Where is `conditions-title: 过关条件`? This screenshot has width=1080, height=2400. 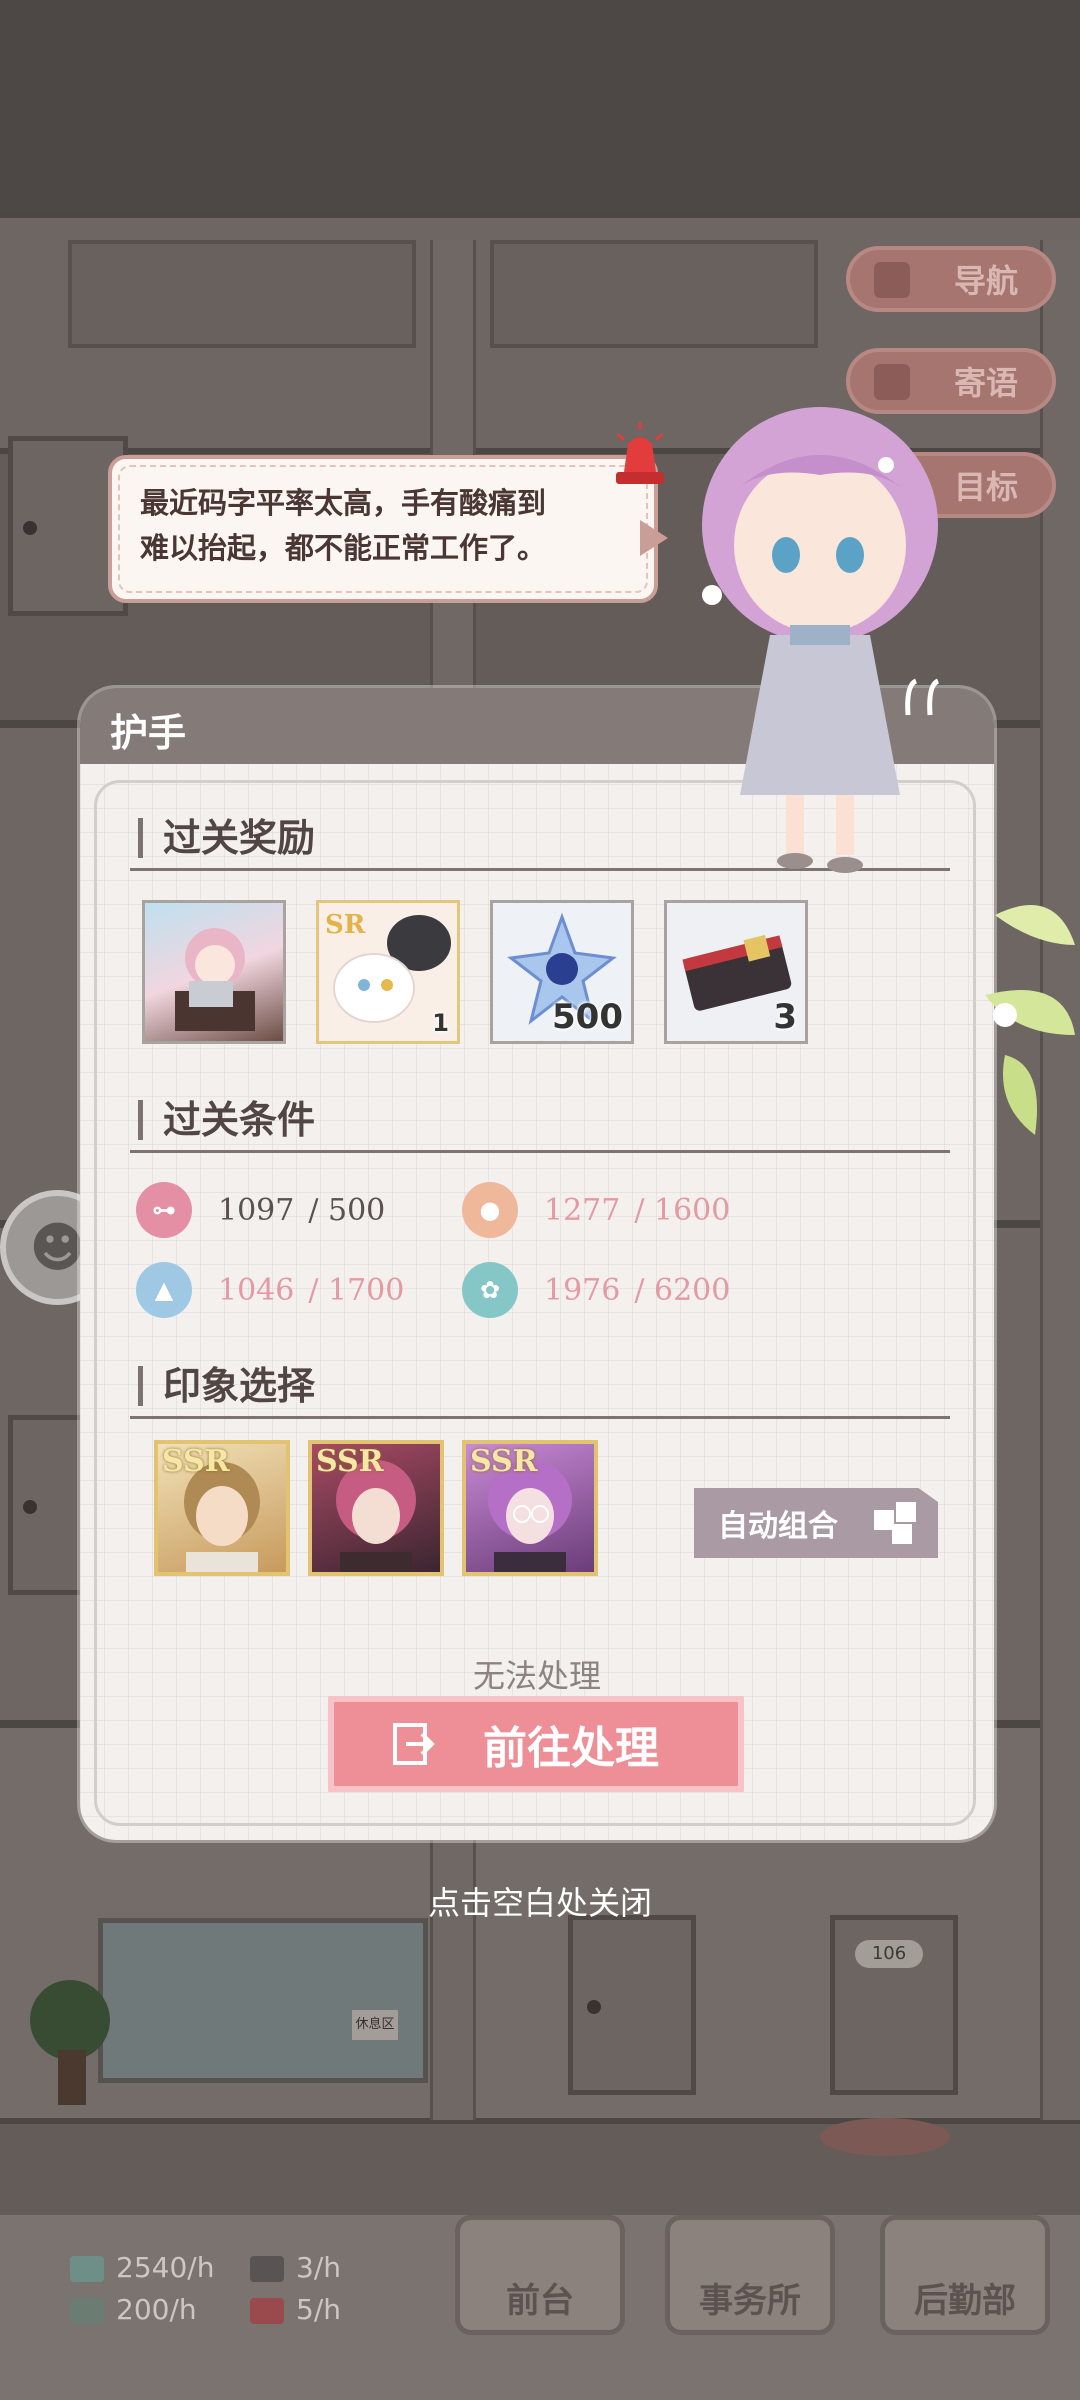 conditions-title: 过关条件 is located at coordinates (226, 1120).